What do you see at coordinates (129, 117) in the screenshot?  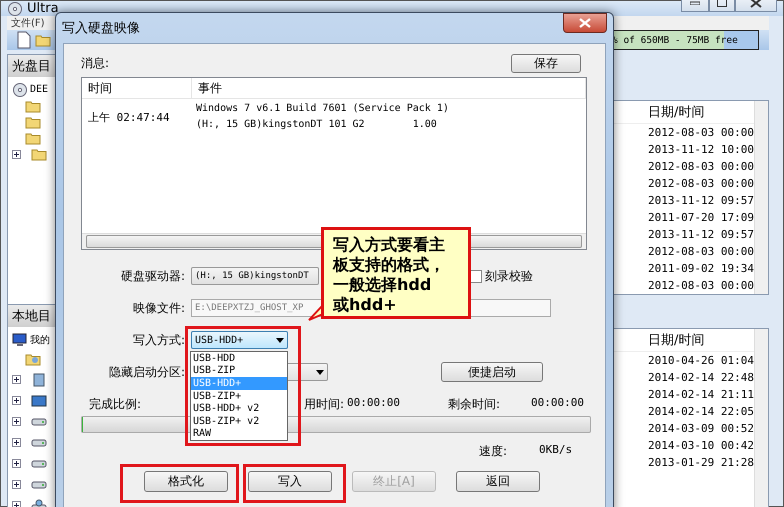 I see `log-time: 上午 02:47:44` at bounding box center [129, 117].